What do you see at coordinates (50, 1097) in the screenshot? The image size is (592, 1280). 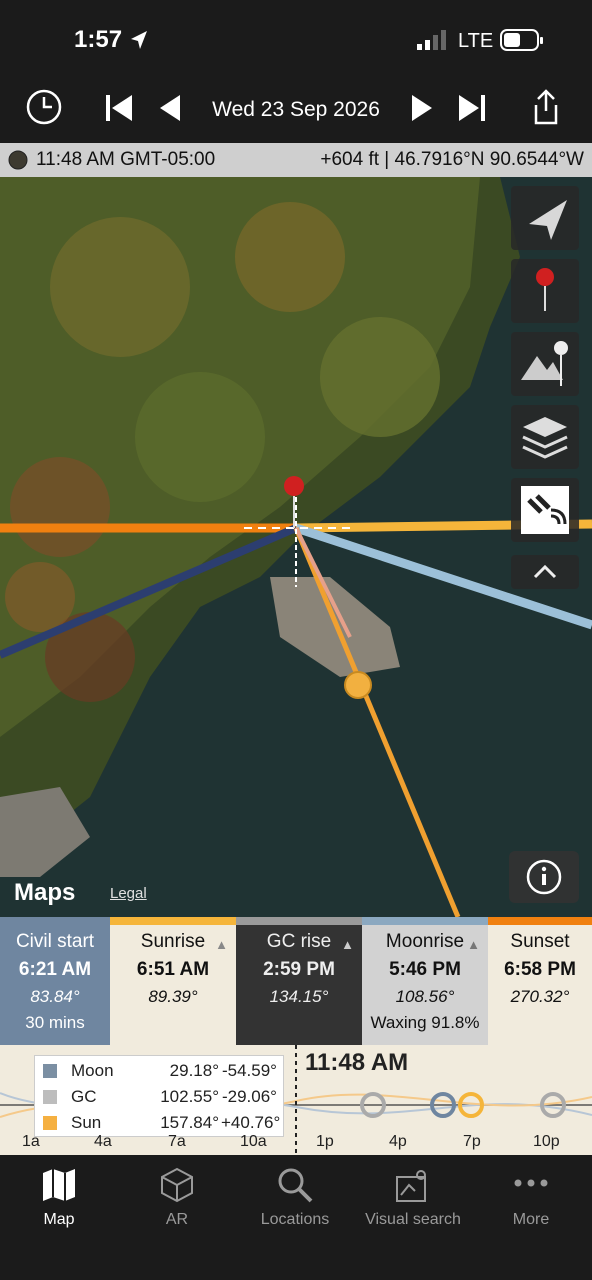 I see `gc-swatch` at bounding box center [50, 1097].